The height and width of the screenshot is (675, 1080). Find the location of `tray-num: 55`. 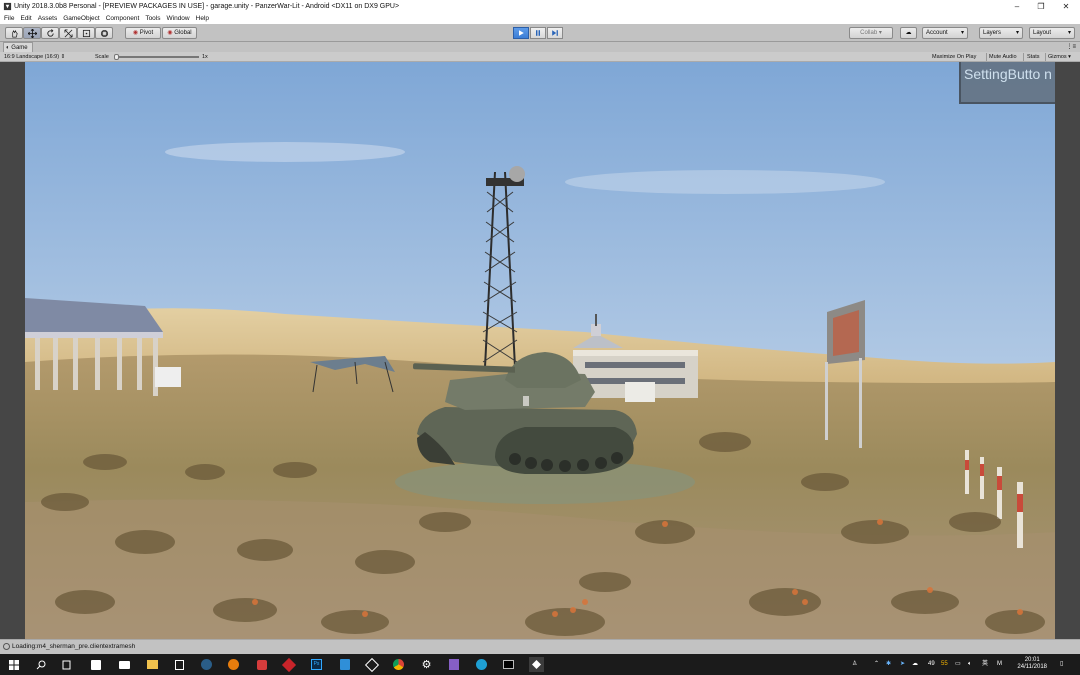

tray-num: 55 is located at coordinates (944, 664).